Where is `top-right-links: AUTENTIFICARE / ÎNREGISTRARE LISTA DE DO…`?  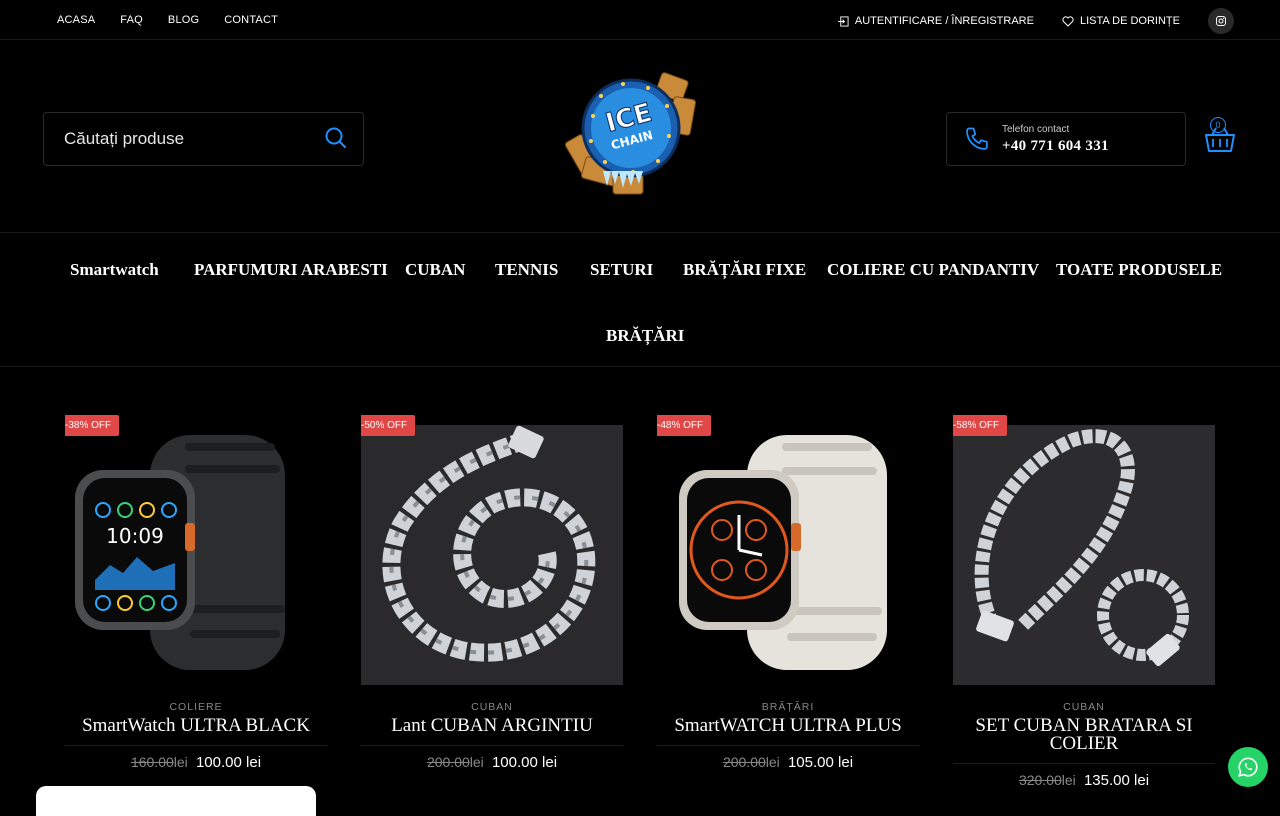
top-right-links: AUTENTIFICARE / ÎNREGISTRARE LISTA DE DO… is located at coordinates (1035, 21).